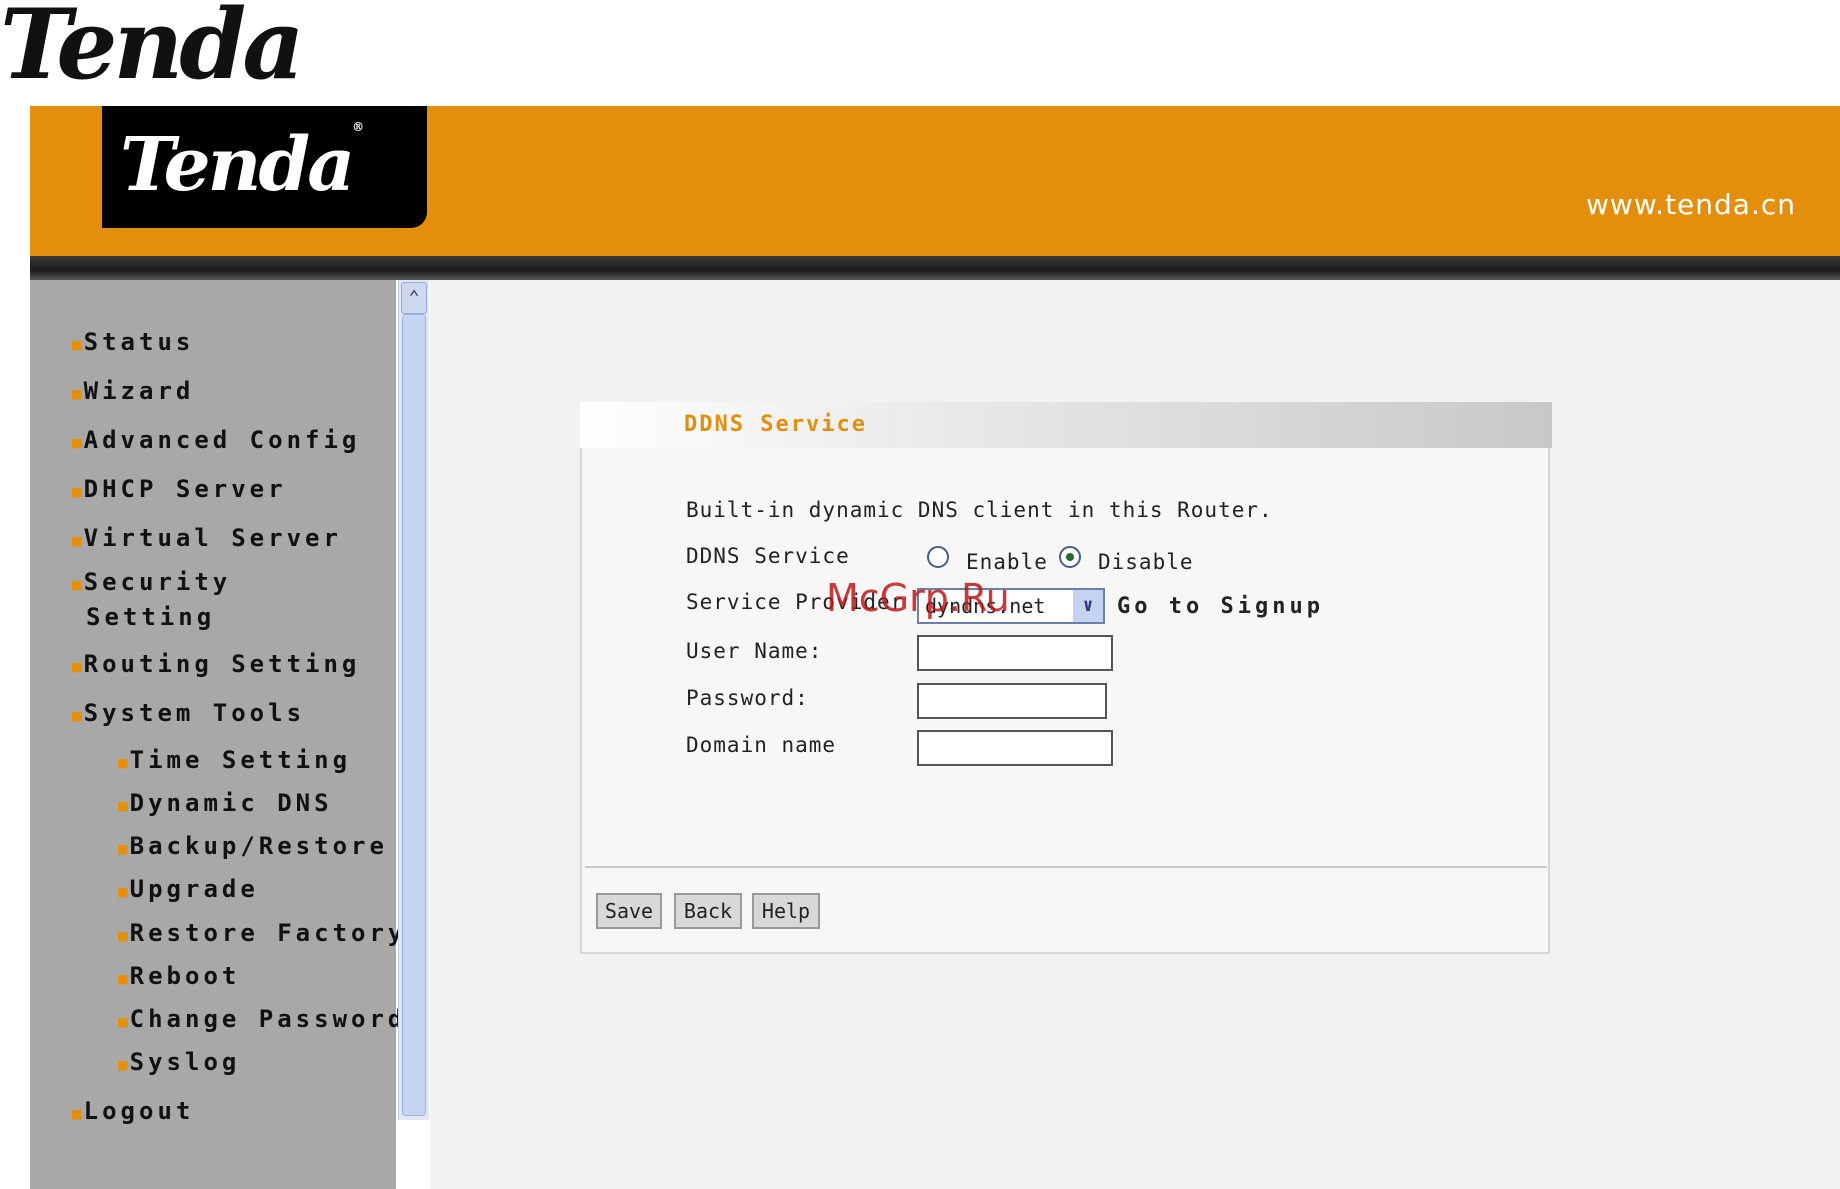 The image size is (1840, 1189). I want to click on sidebar-item-label: Security, so click(157, 582).